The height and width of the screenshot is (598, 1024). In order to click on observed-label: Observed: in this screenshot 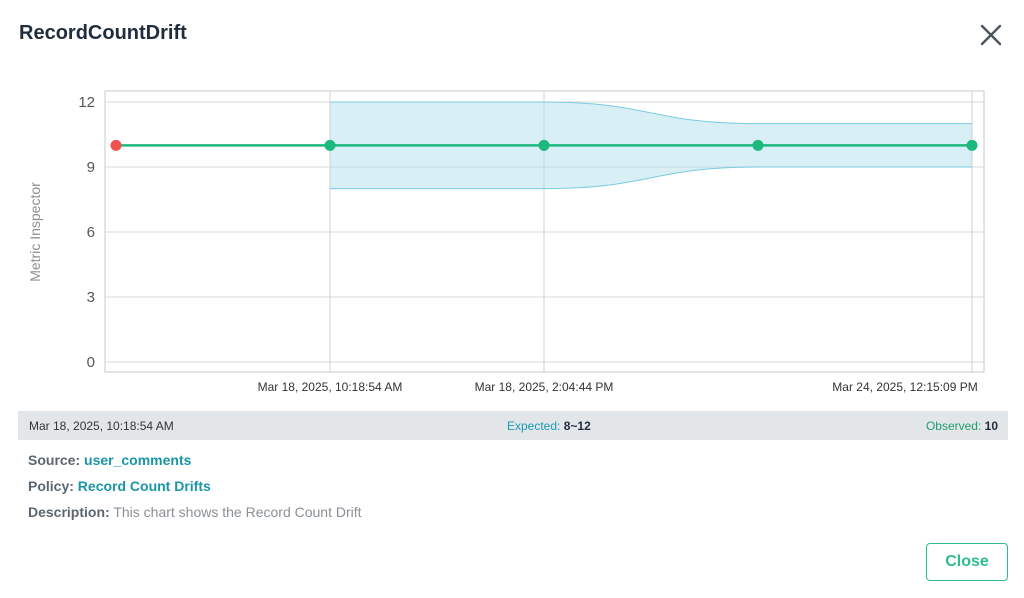, I will do `click(953, 426)`.